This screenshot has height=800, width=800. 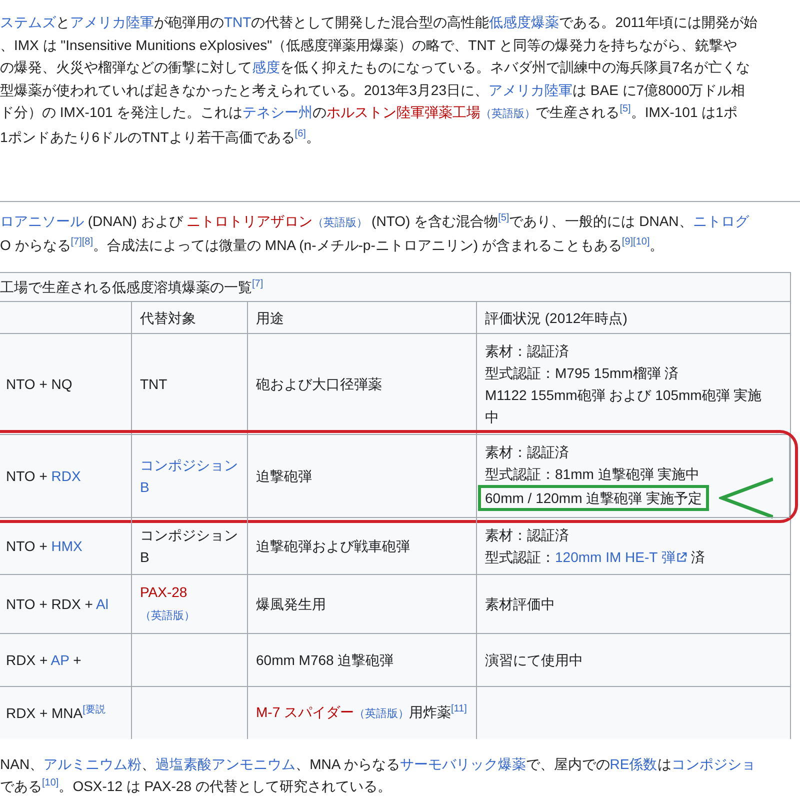 I want to click on link: ニトログ, so click(x=720, y=220).